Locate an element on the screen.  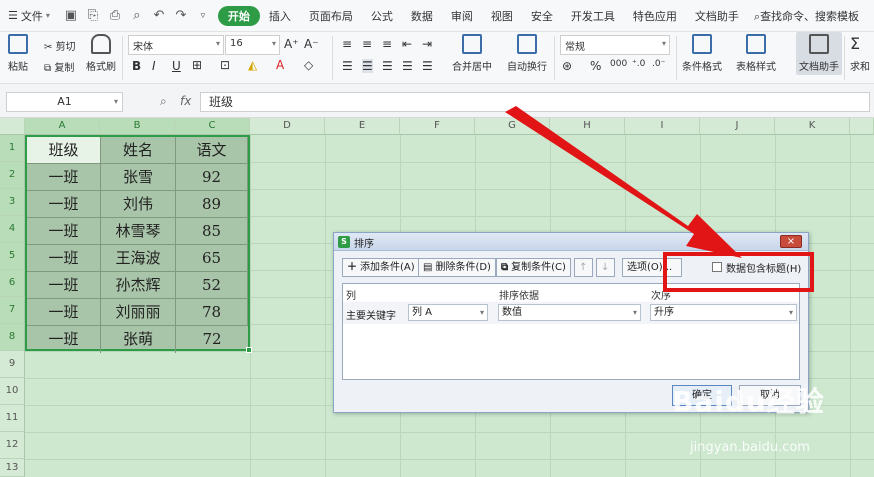
undo-icon: ↶ is located at coordinates (159, 15).